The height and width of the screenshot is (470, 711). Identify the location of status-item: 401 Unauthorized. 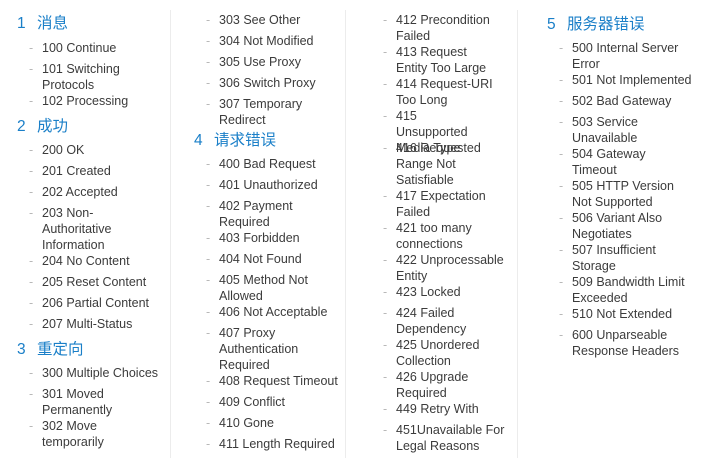
(278, 185).